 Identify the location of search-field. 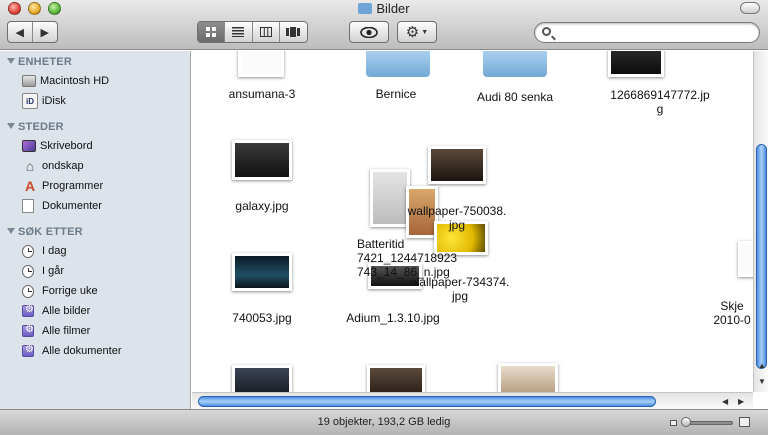
(647, 32).